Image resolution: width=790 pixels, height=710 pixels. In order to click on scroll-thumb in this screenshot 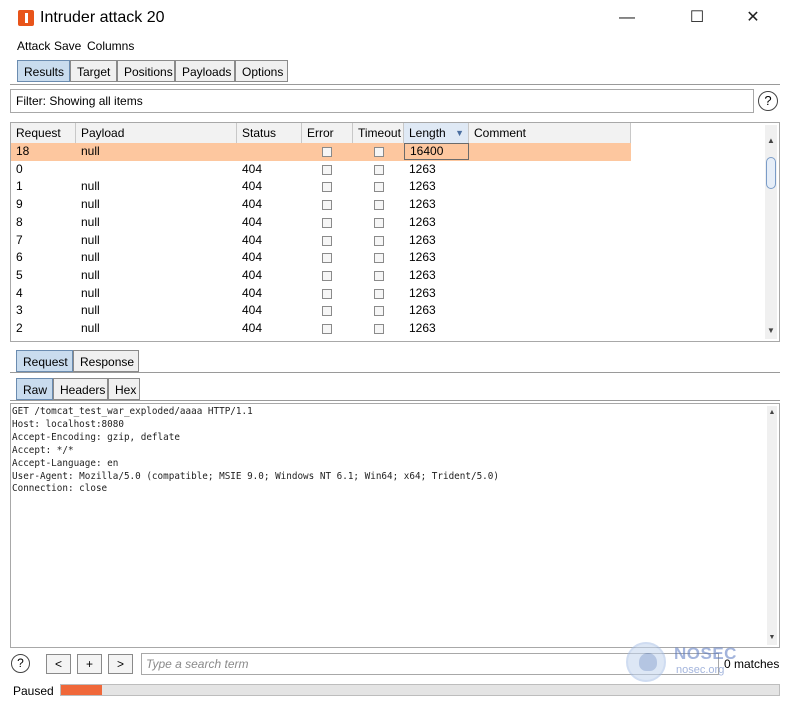, I will do `click(771, 173)`.